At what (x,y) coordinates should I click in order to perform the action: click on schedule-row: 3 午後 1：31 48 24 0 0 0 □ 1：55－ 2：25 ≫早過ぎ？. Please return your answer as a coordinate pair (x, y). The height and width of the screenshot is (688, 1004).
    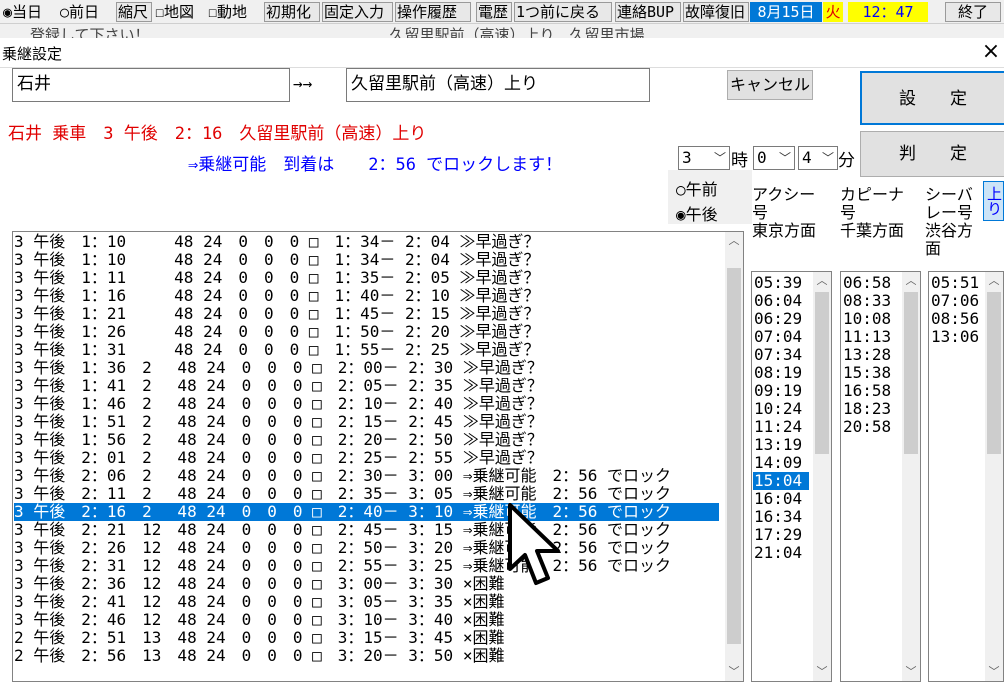
    Looking at the image, I should click on (366, 350).